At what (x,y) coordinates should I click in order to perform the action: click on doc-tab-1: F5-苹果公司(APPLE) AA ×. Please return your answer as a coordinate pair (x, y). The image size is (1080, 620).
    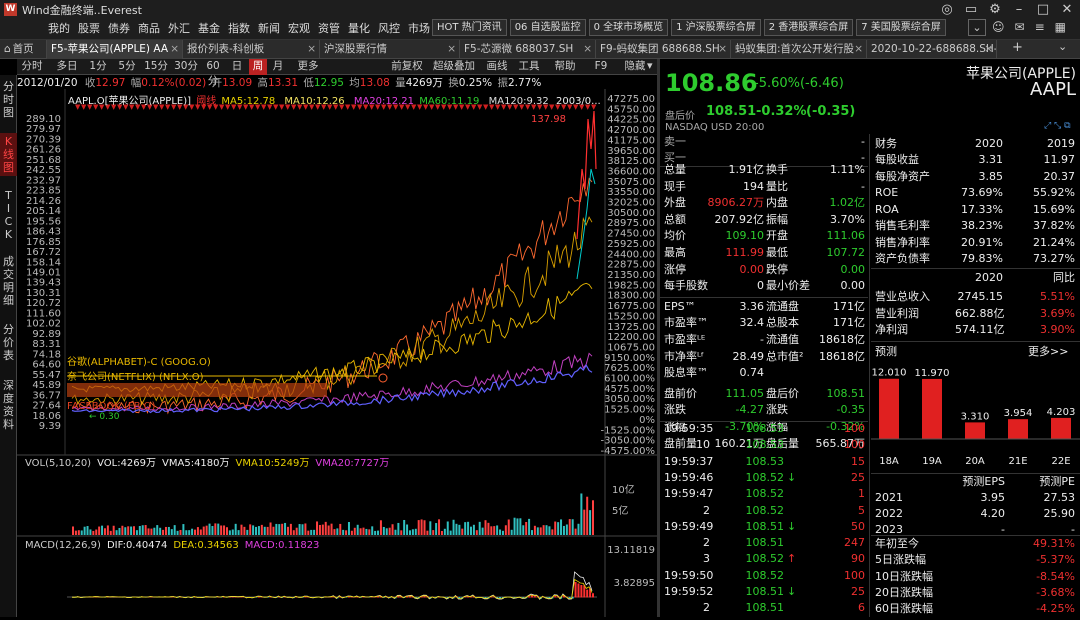
    Looking at the image, I should click on (115, 49).